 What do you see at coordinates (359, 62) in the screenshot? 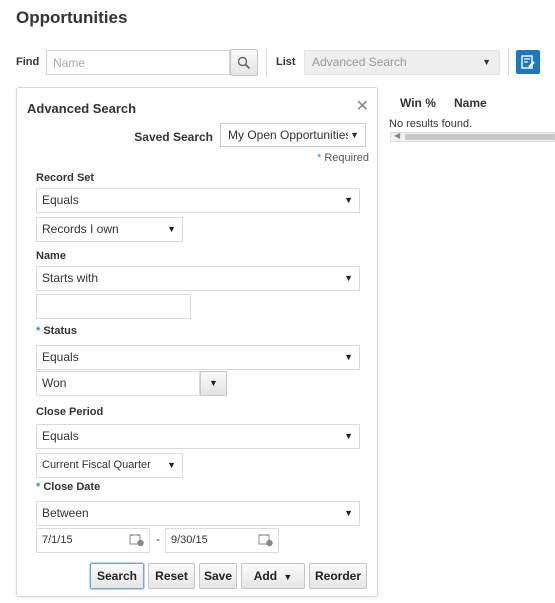
I see `list-select-value: Advanced Search` at bounding box center [359, 62].